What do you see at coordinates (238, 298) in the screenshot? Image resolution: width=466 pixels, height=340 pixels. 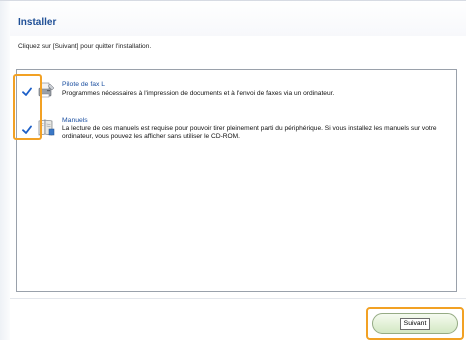 I see `bottom-divider` at bounding box center [238, 298].